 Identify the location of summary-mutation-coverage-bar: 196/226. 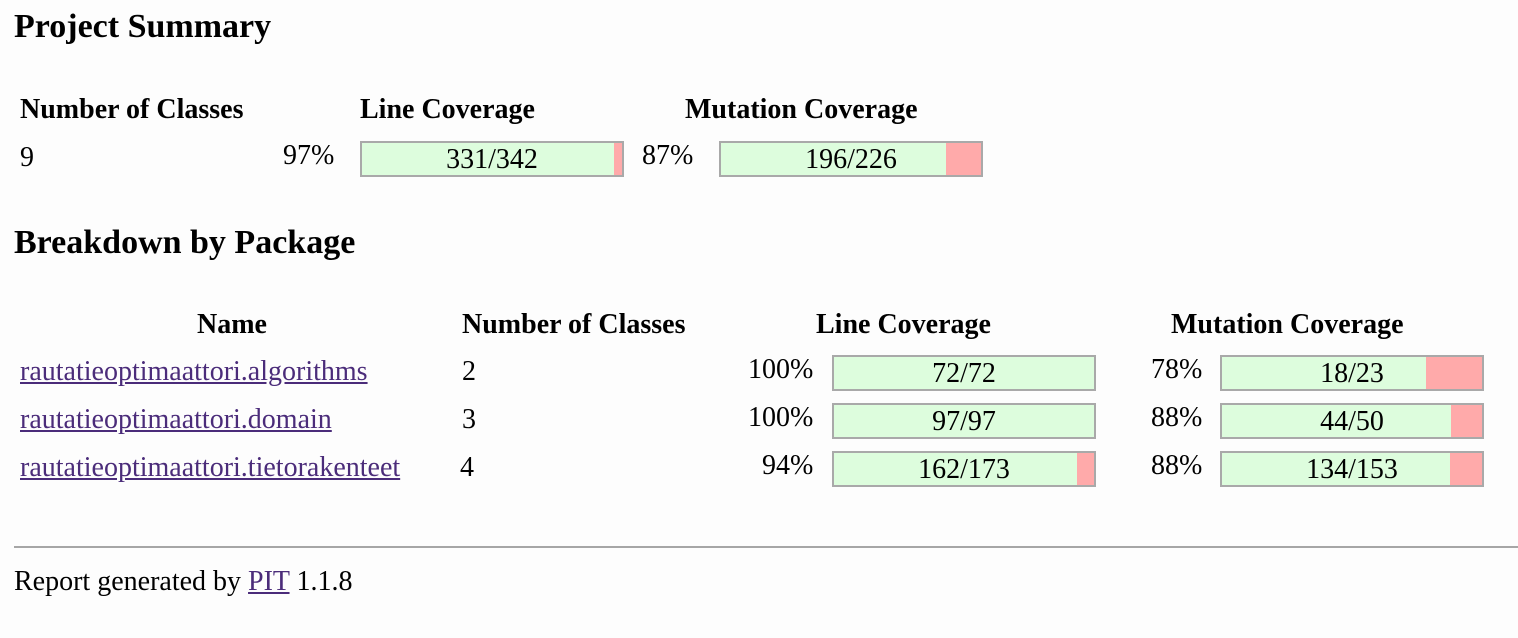
(851, 159).